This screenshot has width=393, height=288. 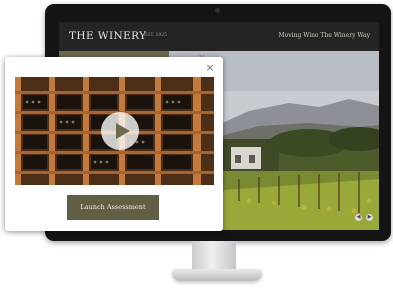 I want to click on slider-next-button: ▶, so click(x=369, y=217).